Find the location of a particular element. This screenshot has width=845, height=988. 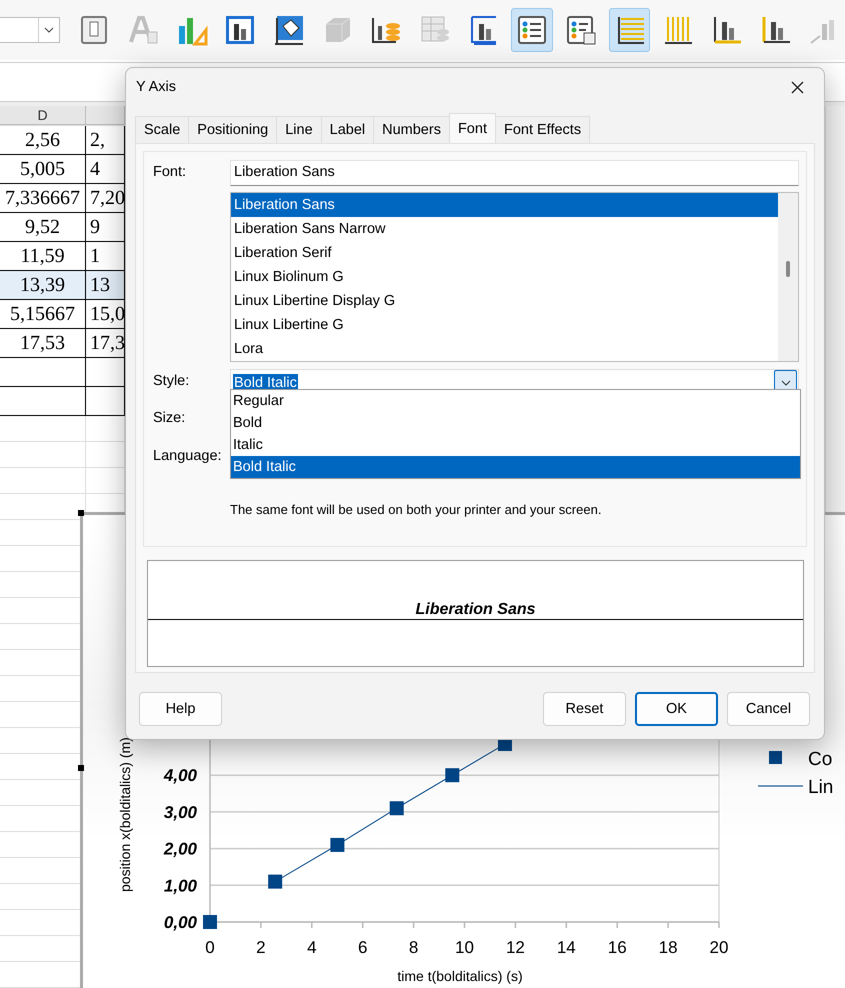

field-label: Size: is located at coordinates (169, 418).